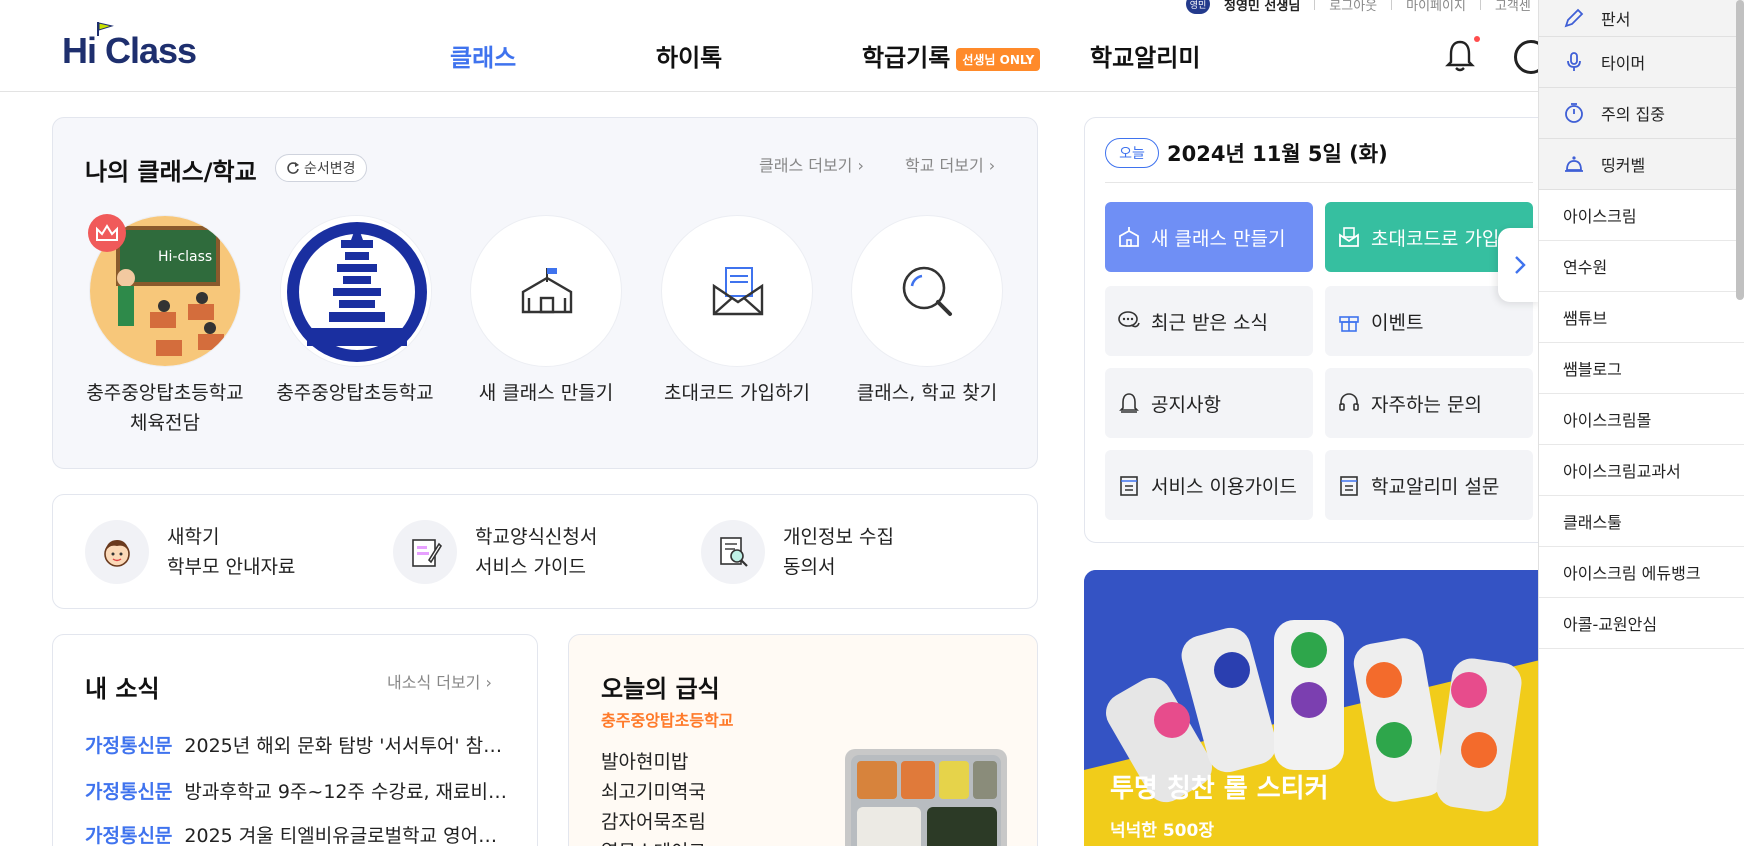 The height and width of the screenshot is (846, 1744). Describe the element at coordinates (293, 168) in the screenshot. I see `refresh-icon` at that location.